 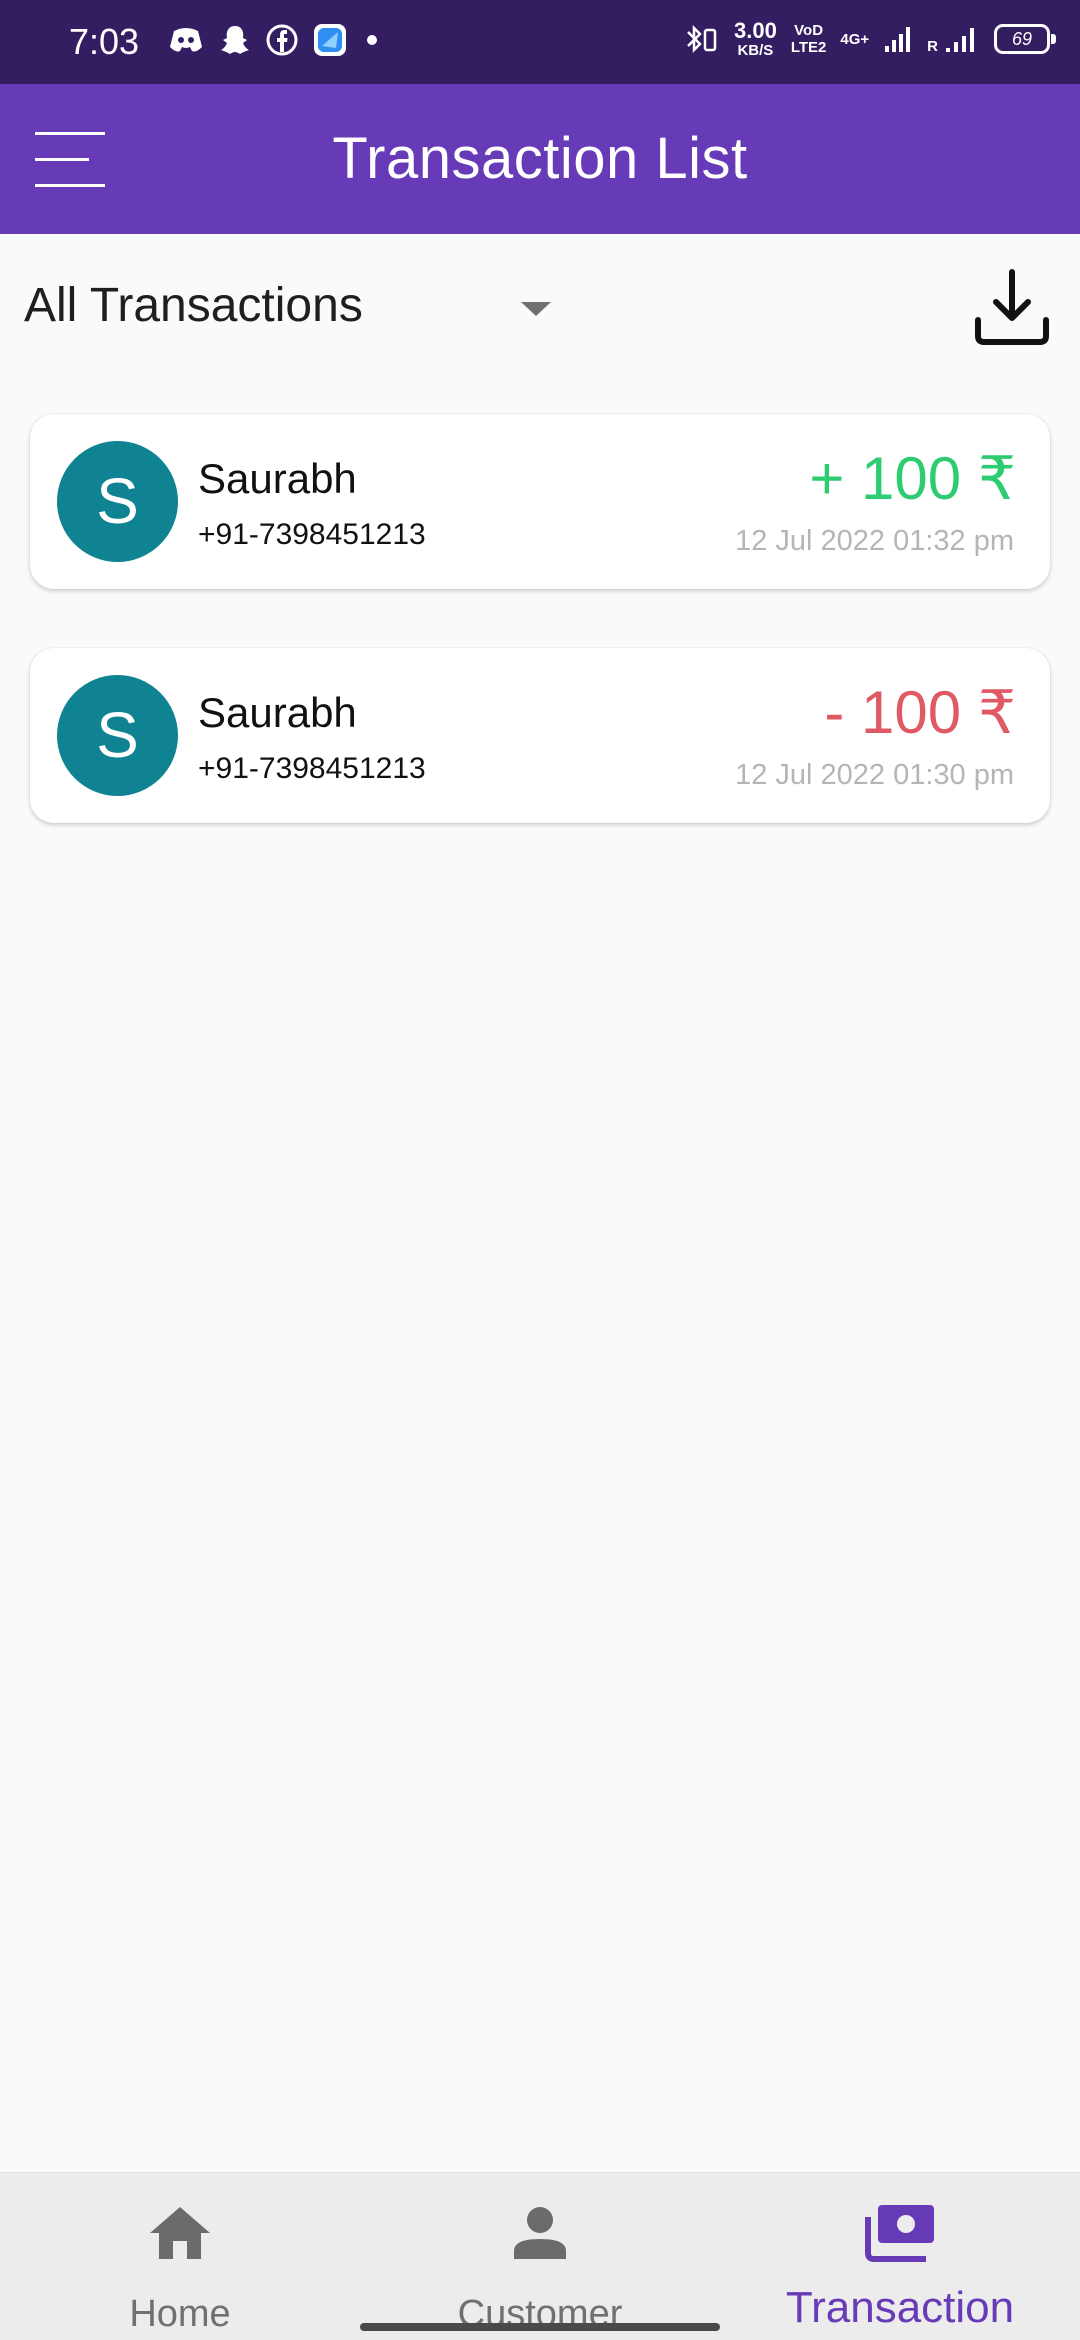 I want to click on person-icon, so click(x=540, y=2233).